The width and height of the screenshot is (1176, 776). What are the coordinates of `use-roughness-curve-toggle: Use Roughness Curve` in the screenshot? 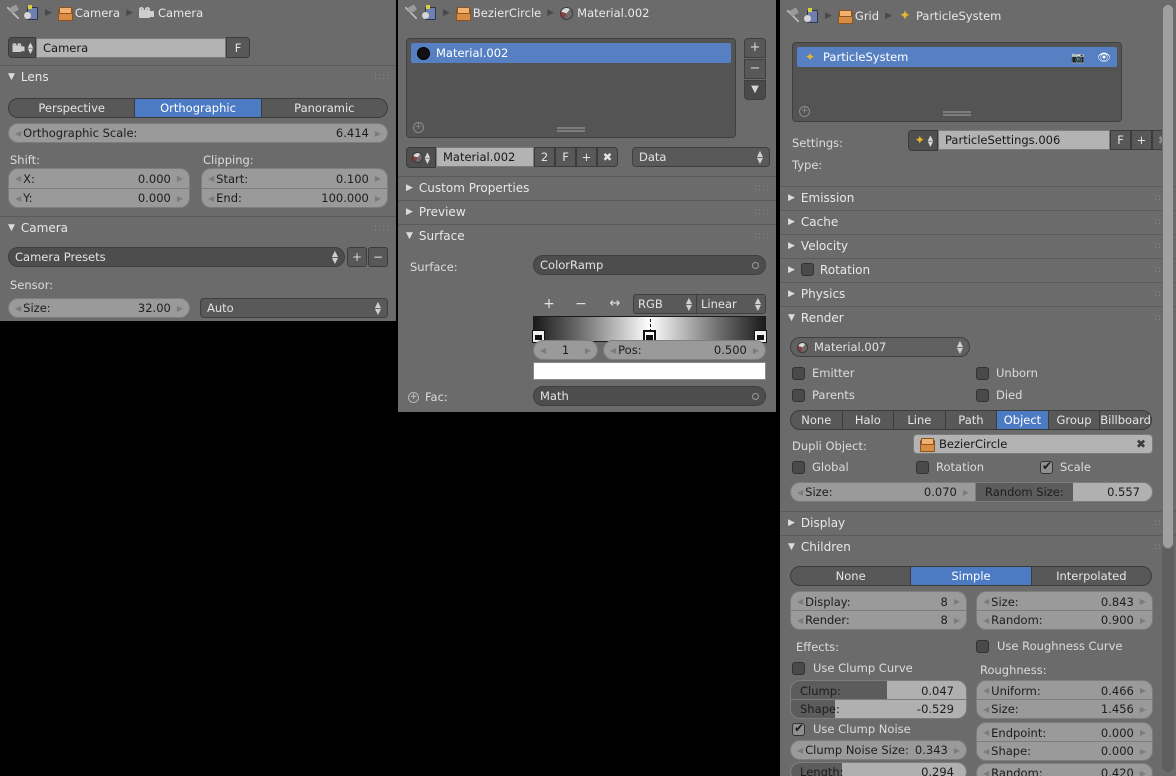 It's located at (1049, 646).